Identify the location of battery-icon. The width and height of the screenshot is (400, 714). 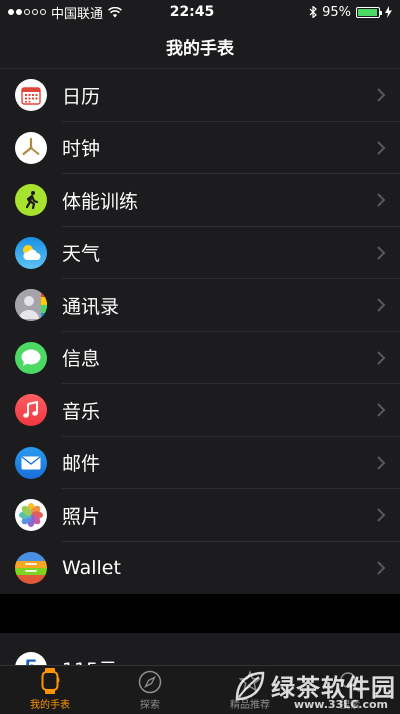
(369, 12).